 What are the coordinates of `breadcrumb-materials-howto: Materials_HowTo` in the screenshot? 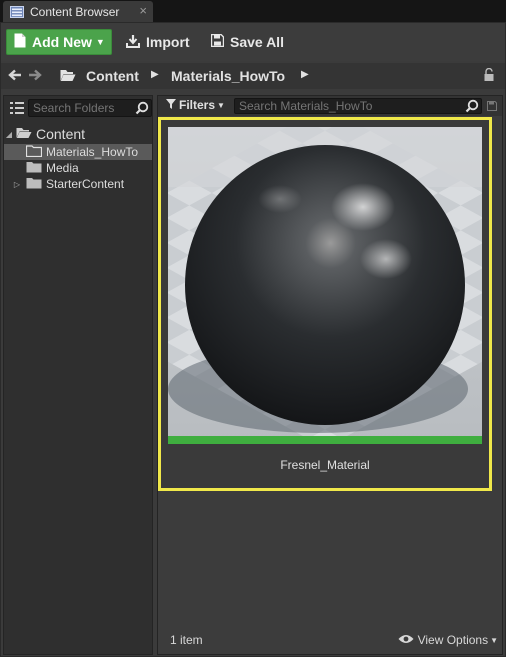 It's located at (228, 76).